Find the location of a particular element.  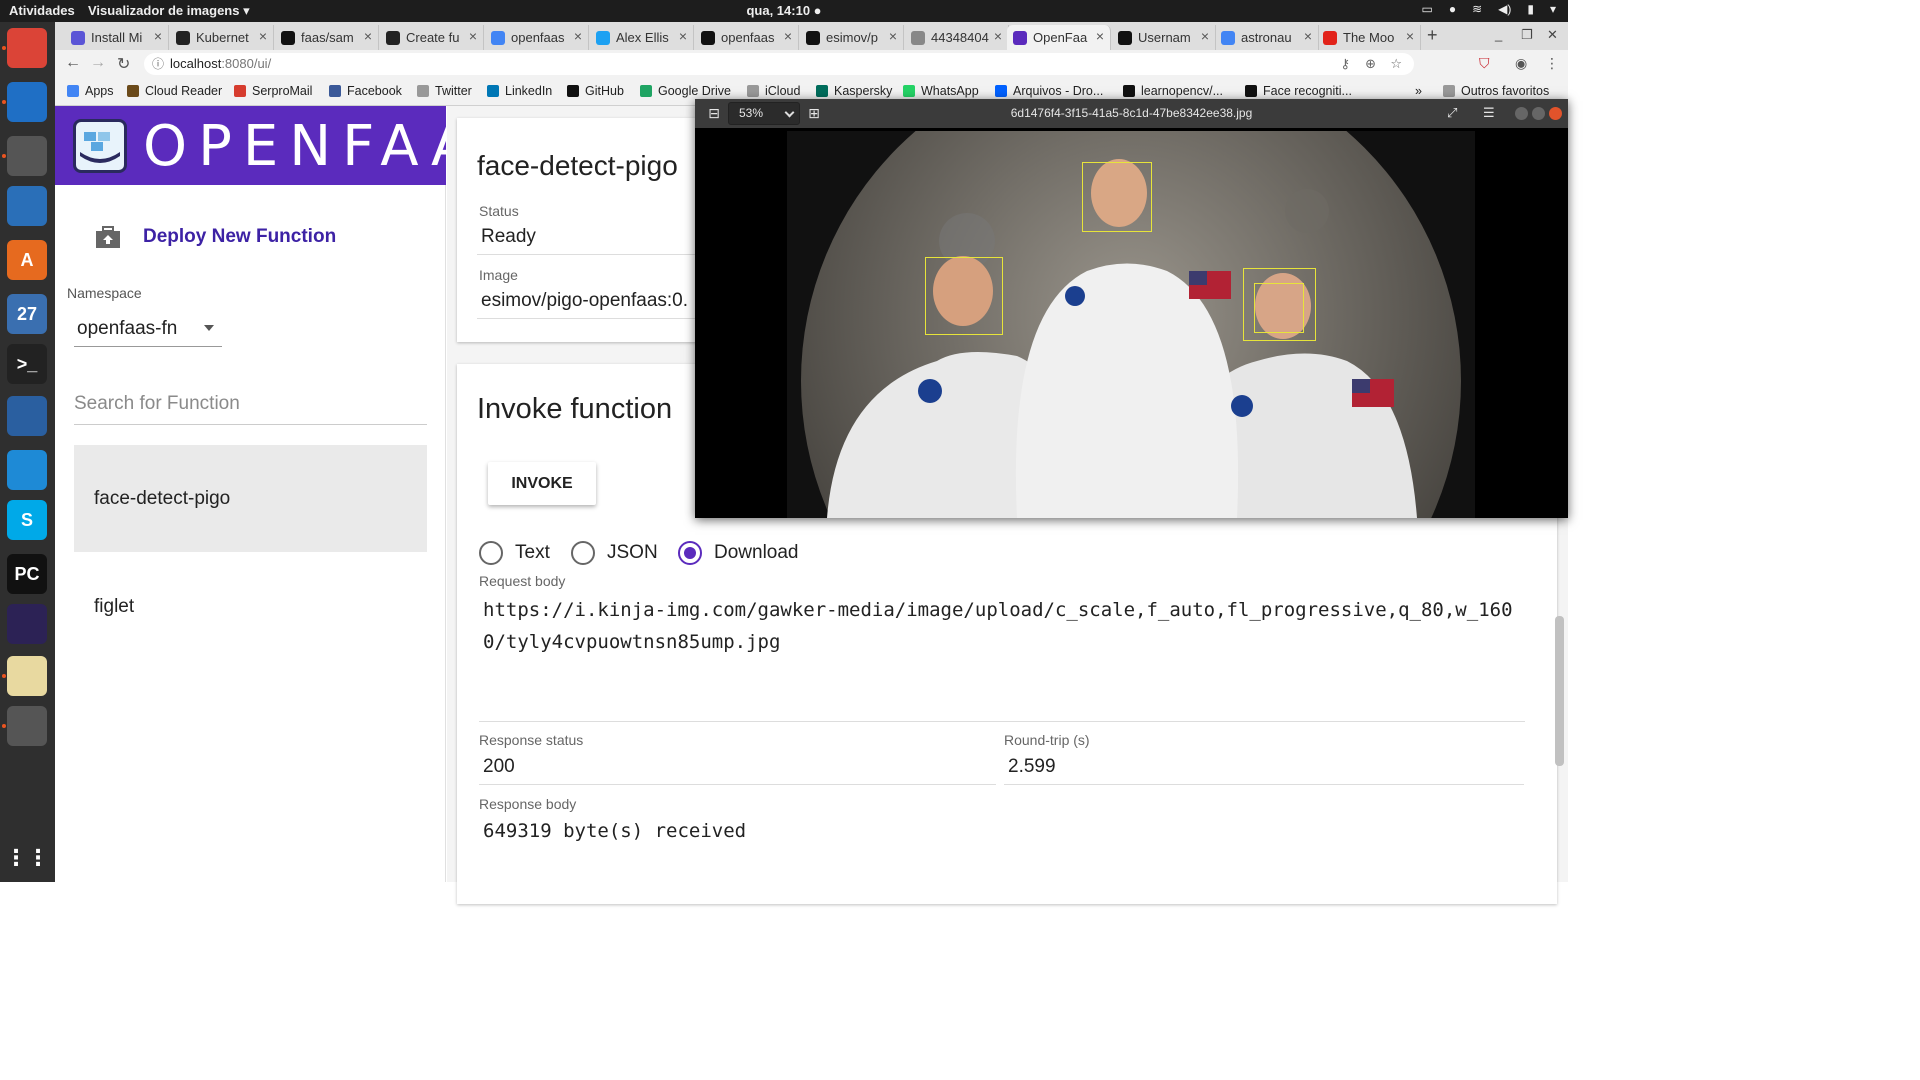

invoke-button: INVOKE is located at coordinates (542, 483).